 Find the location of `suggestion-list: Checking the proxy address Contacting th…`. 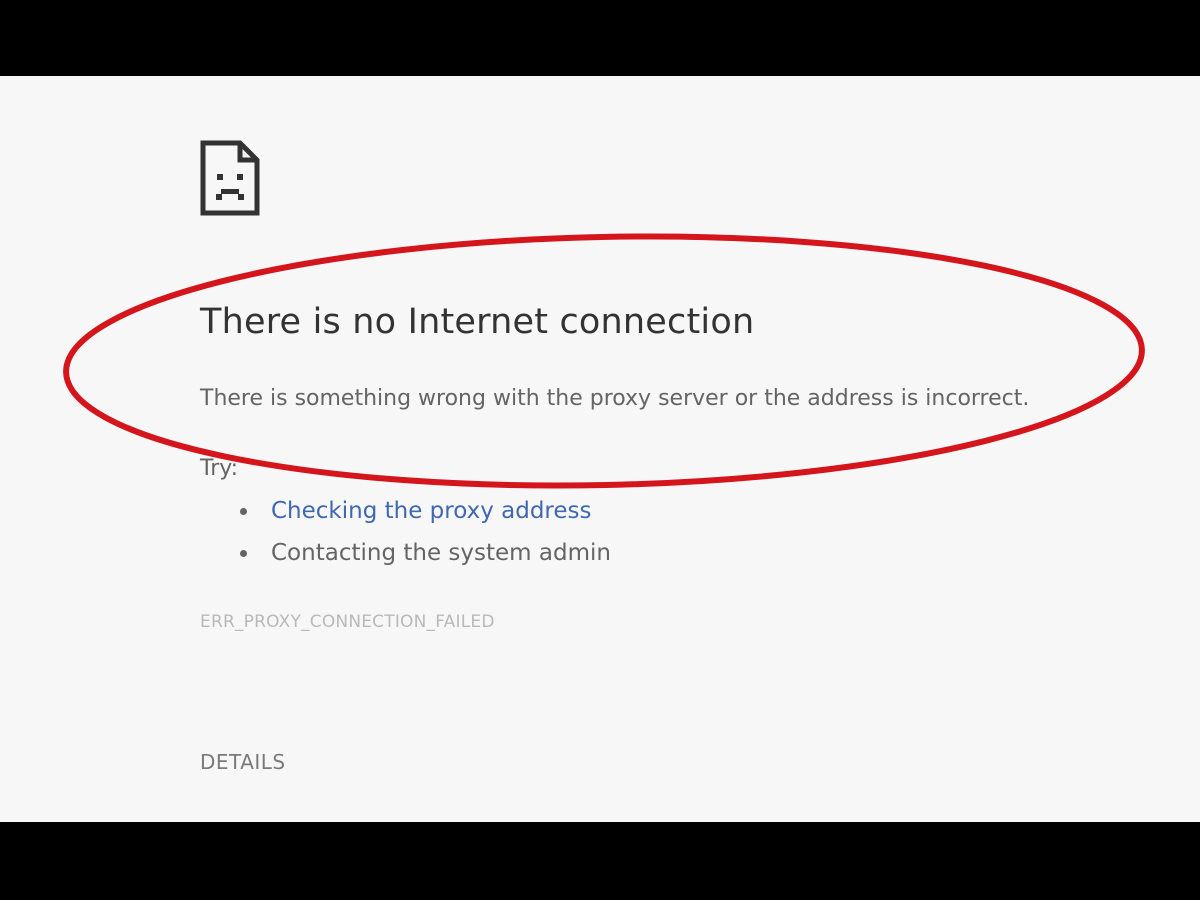

suggestion-list: Checking the proxy address Contacting th… is located at coordinates (425, 536).